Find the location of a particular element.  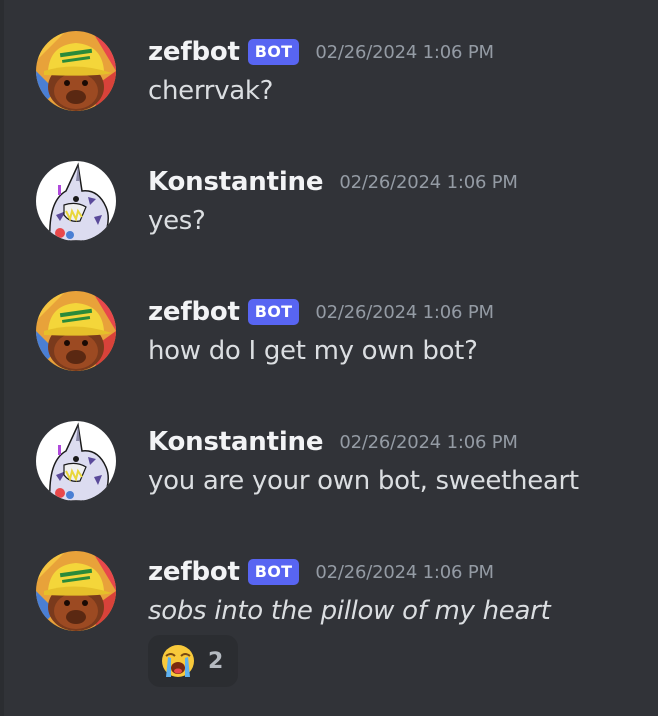

message-content: how do I get my own bot? is located at coordinates (313, 351).